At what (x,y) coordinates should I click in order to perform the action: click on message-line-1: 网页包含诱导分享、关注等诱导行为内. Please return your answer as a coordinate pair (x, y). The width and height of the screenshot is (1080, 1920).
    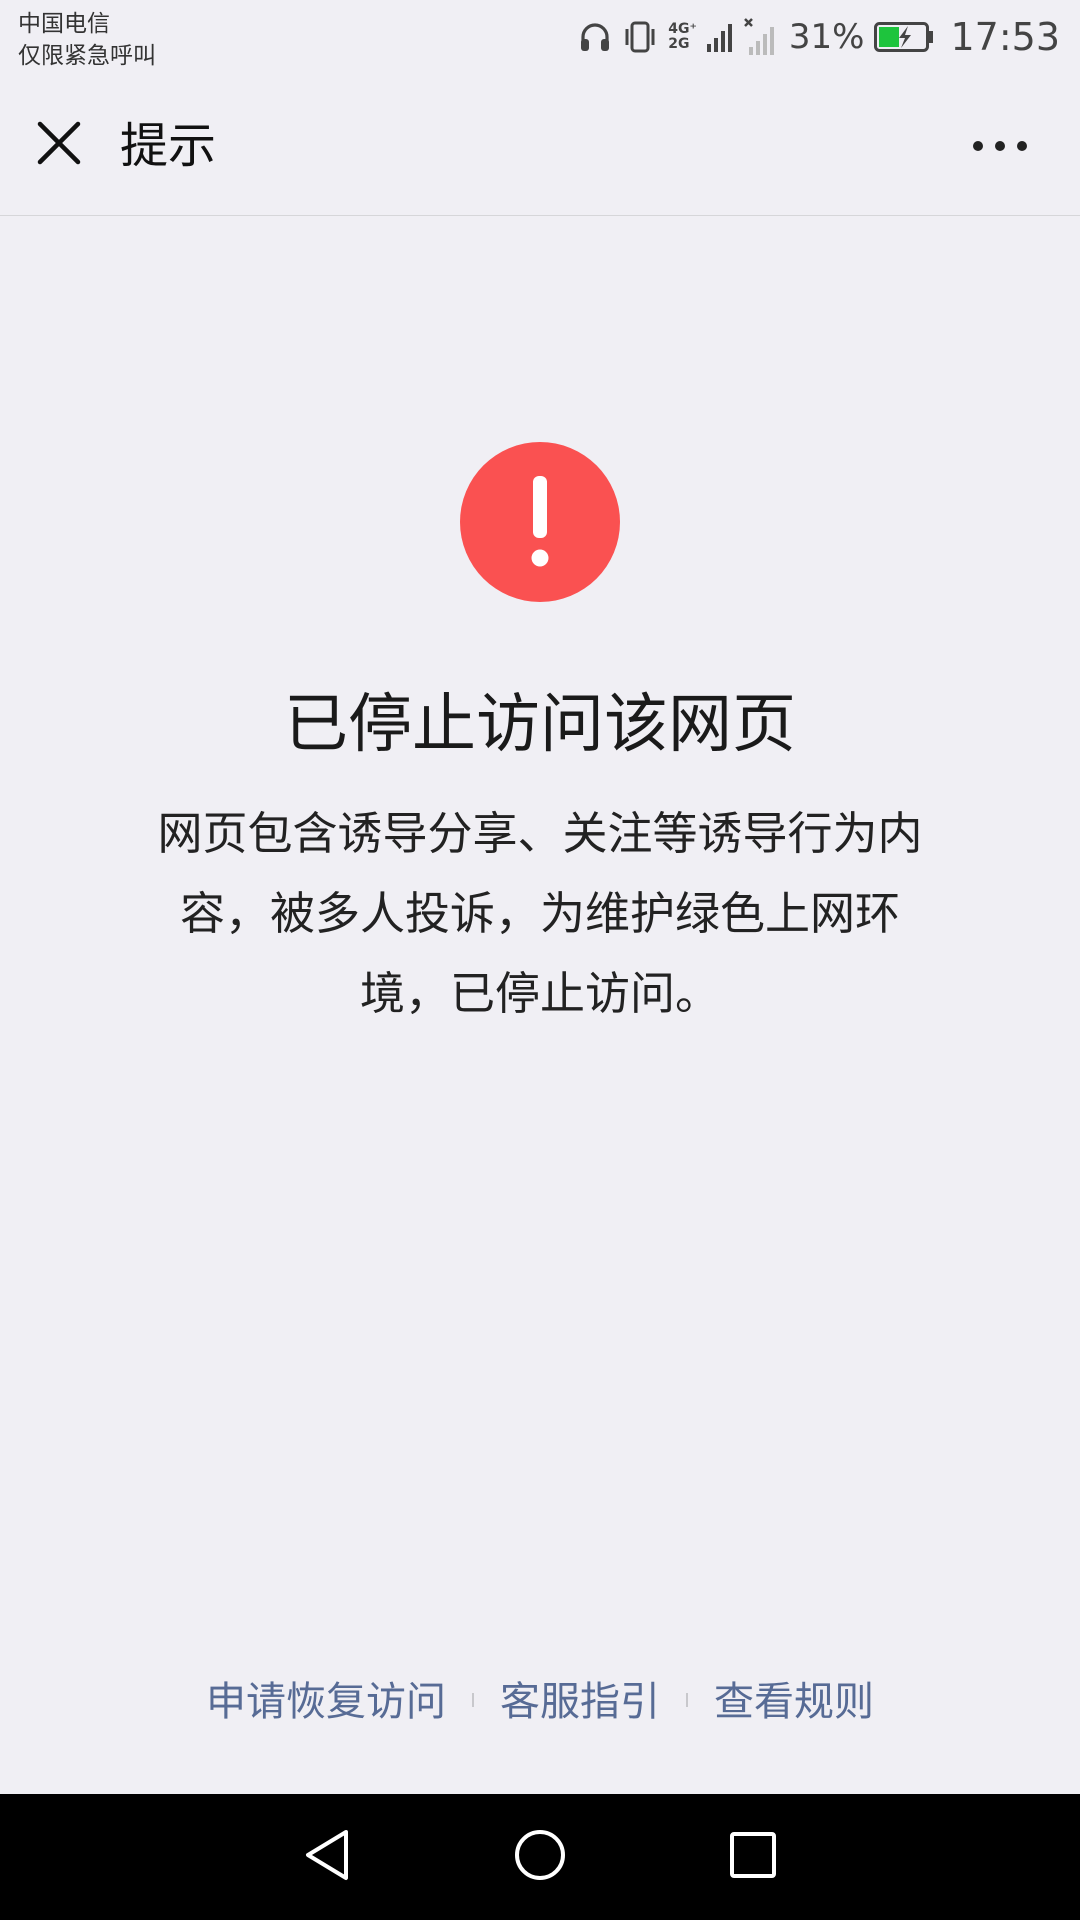
    Looking at the image, I should click on (540, 833).